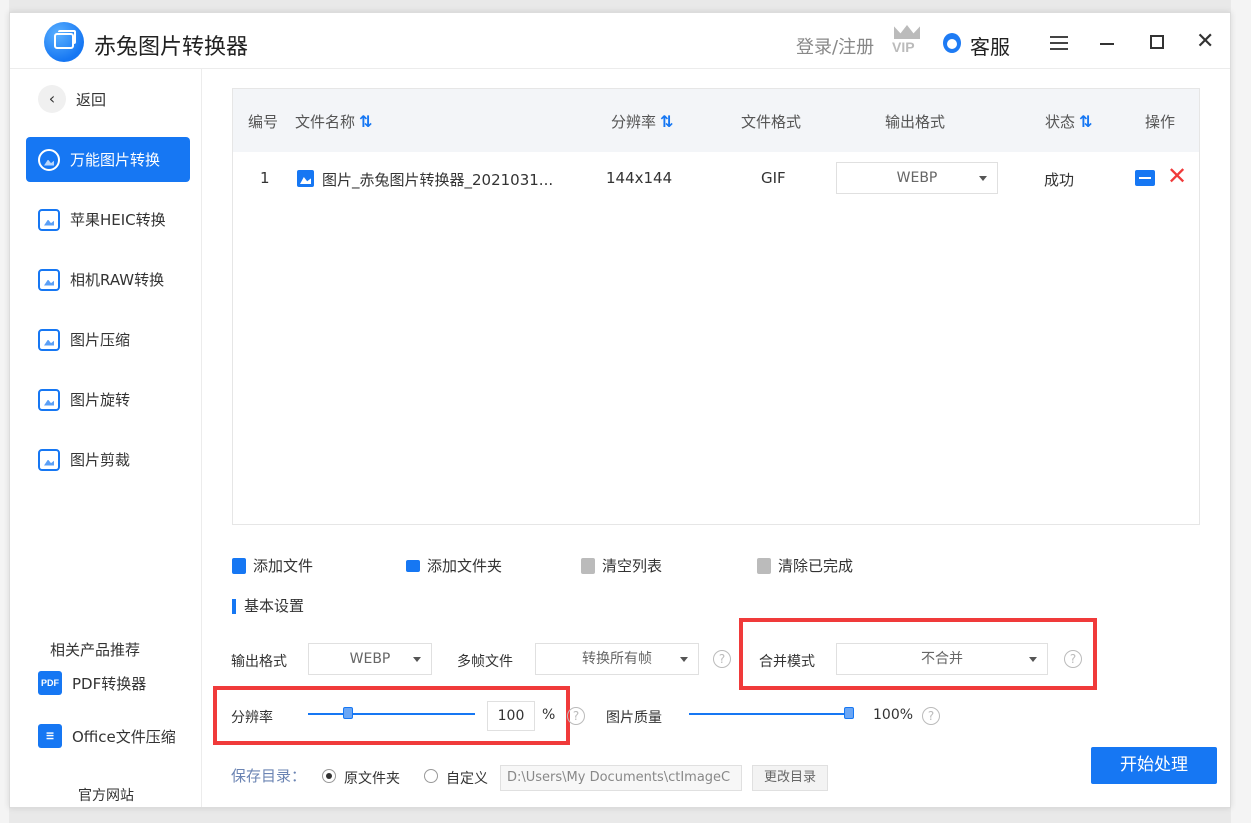 This screenshot has height=823, width=1251. I want to click on crop-icon, so click(49, 459).